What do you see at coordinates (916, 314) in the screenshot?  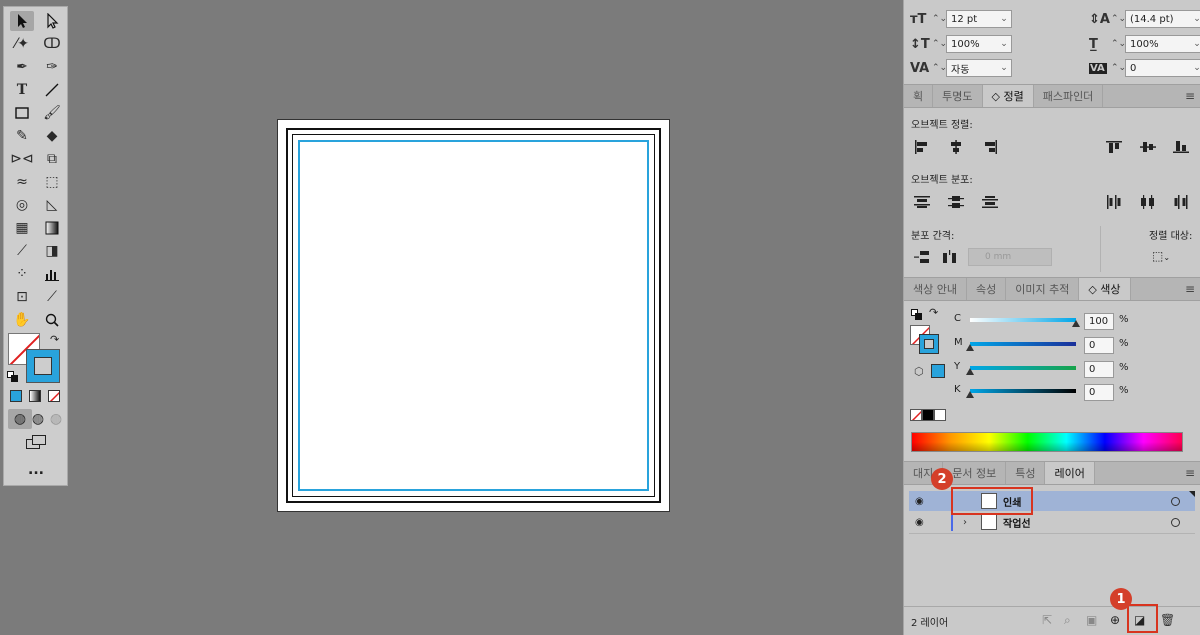 I see `default-colors-icon` at bounding box center [916, 314].